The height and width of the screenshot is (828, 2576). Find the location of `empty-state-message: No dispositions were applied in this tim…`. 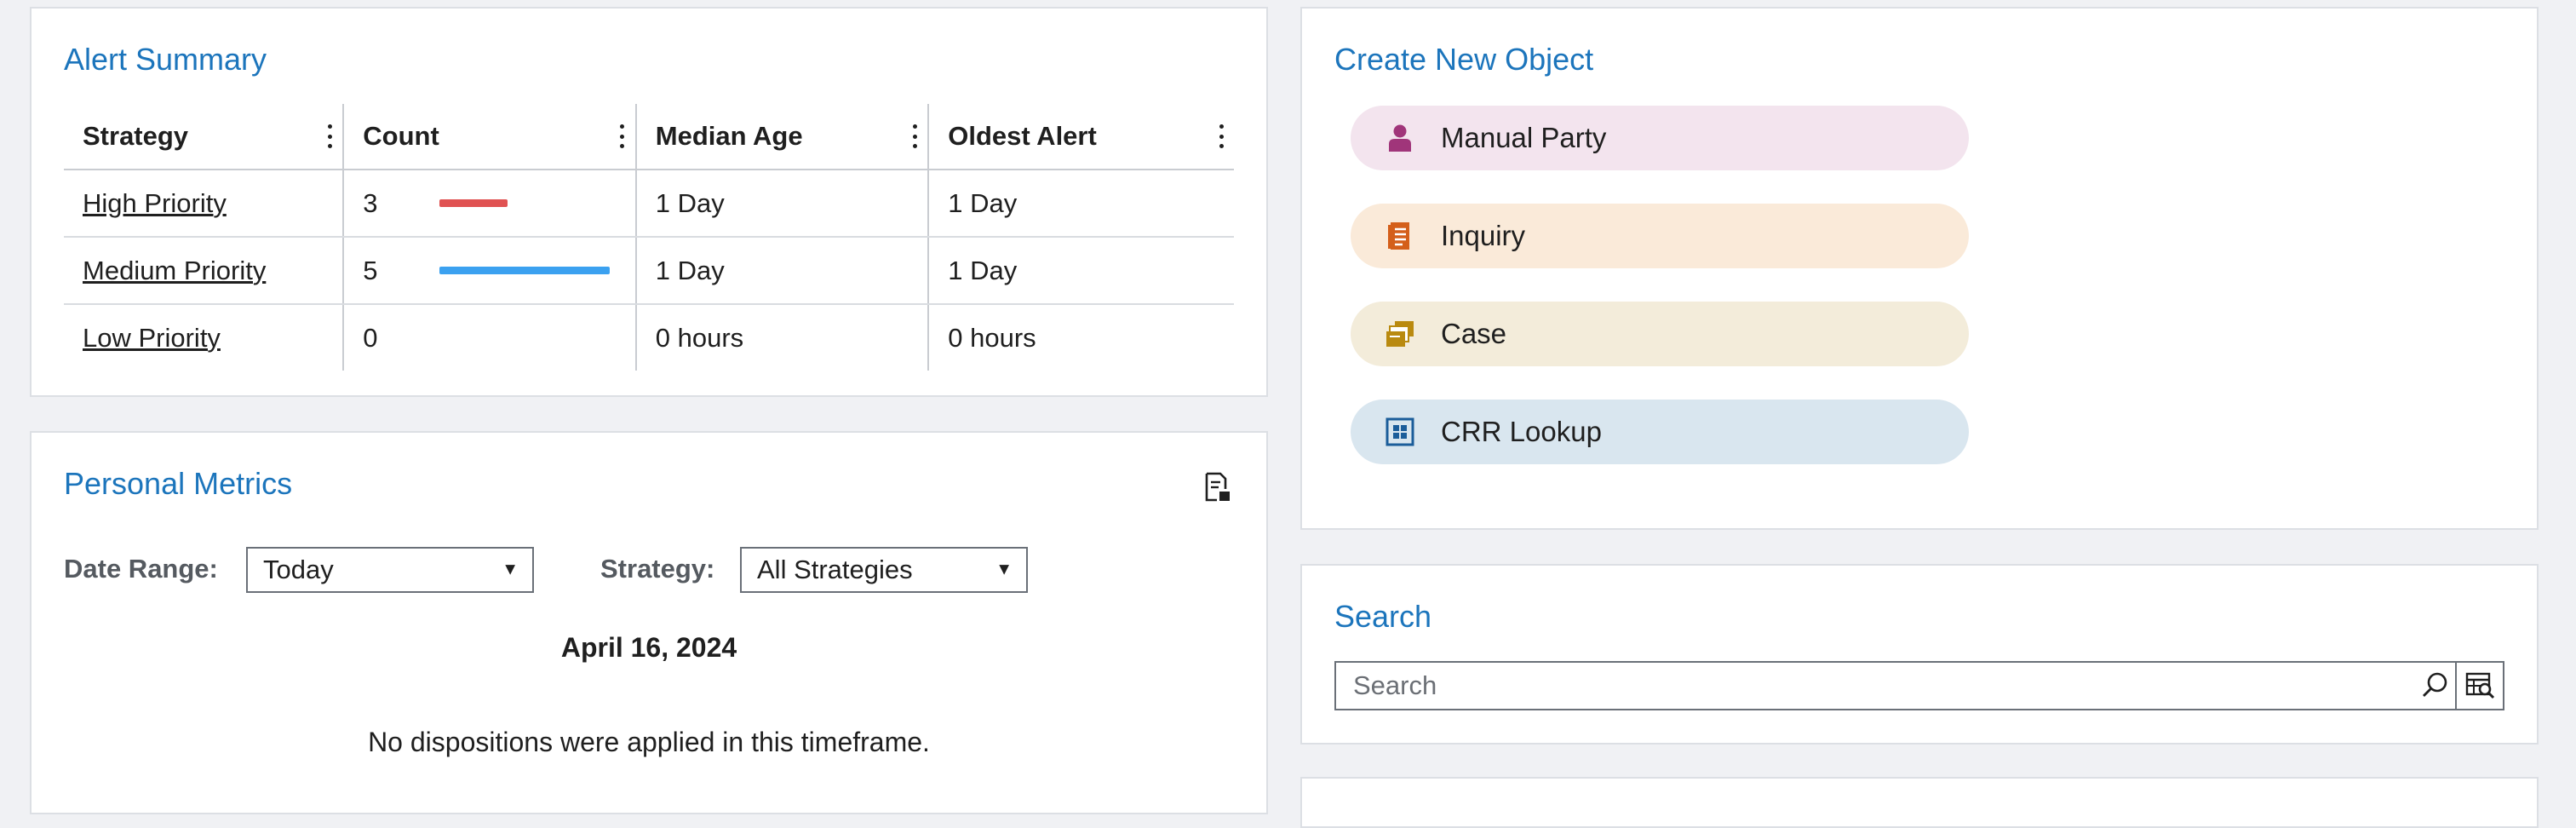

empty-state-message: No dispositions were applied in this tim… is located at coordinates (649, 742).